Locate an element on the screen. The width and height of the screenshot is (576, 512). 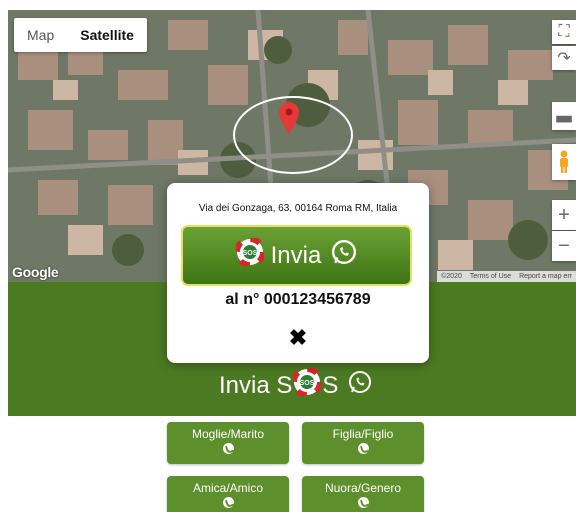
map-type-satellite: Satellite is located at coordinates (107, 35).